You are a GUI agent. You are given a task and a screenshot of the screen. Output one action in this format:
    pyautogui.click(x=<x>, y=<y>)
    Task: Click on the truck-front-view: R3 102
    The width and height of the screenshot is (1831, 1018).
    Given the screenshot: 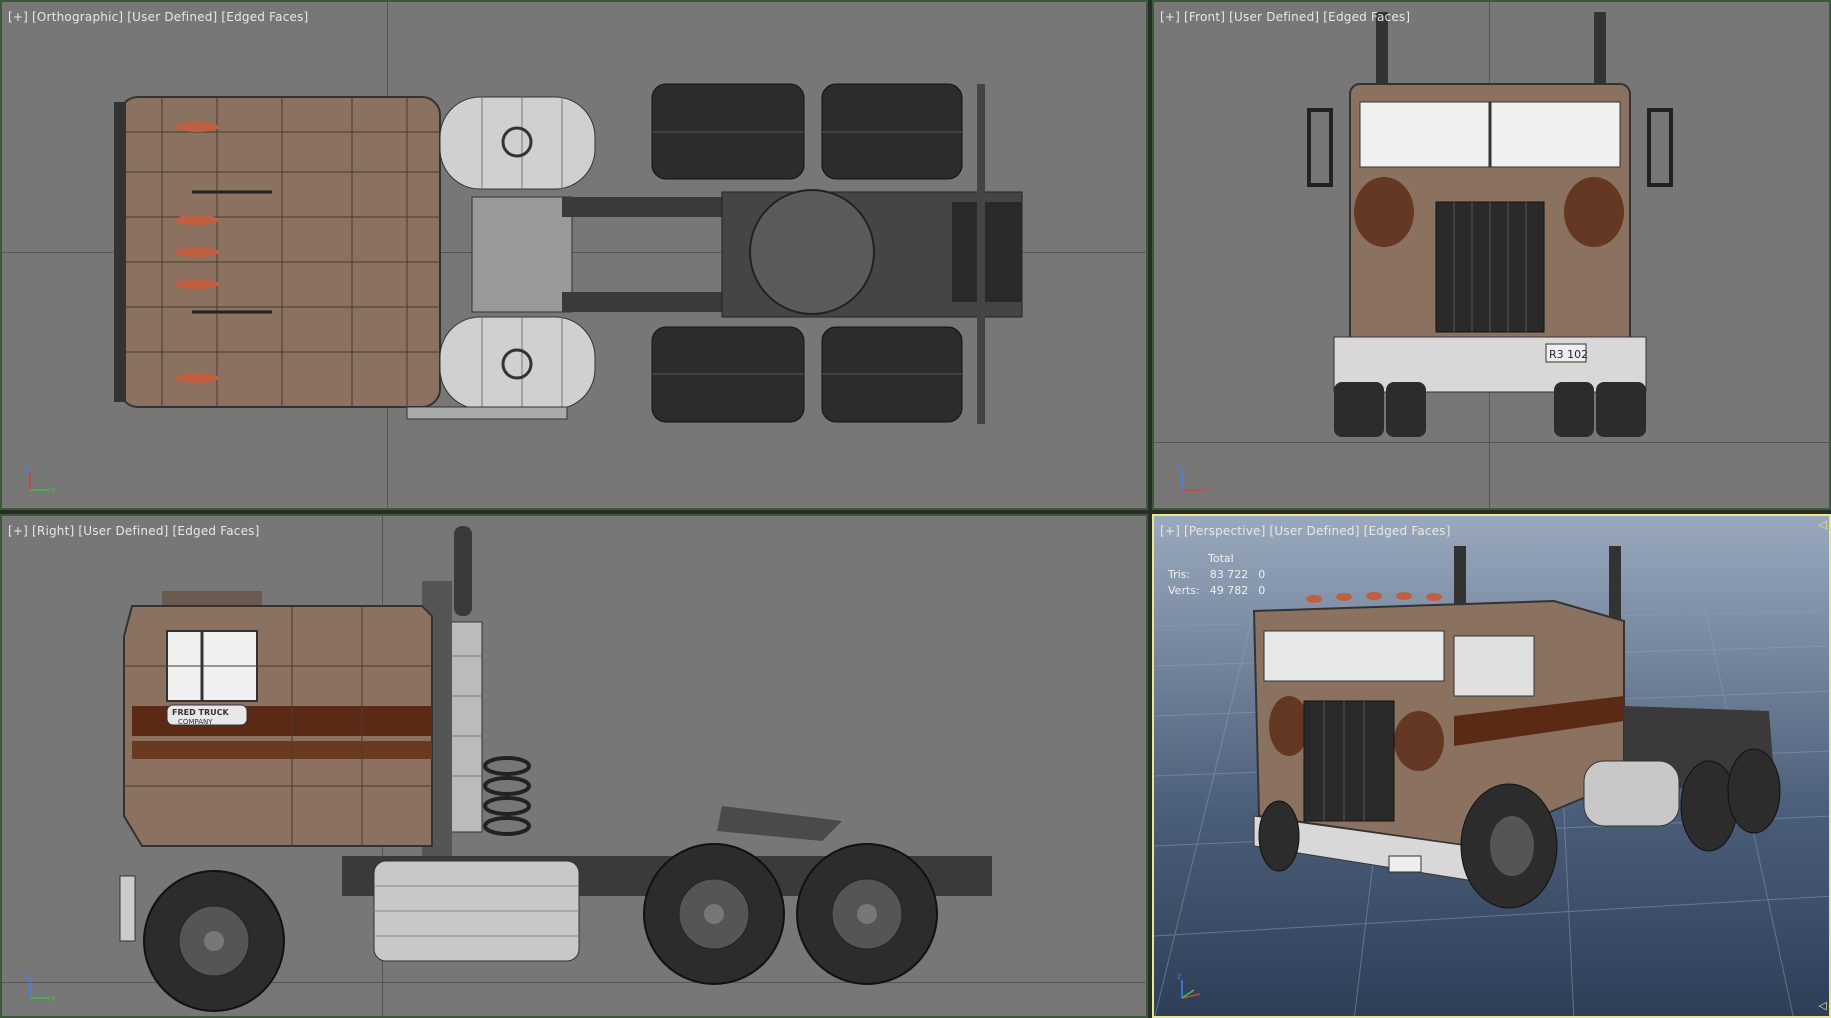 What is the action you would take?
    pyautogui.click(x=1490, y=224)
    